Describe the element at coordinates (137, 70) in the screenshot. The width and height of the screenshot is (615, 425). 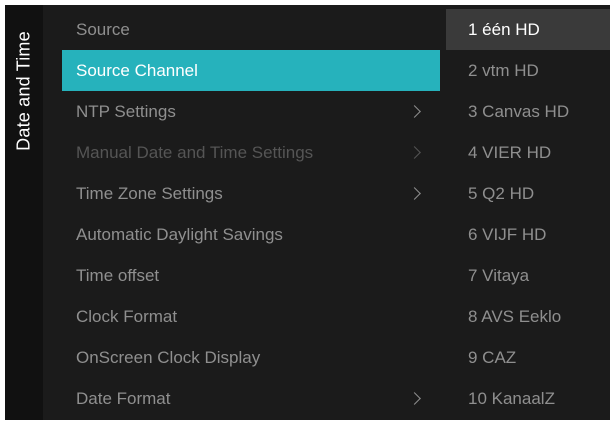
I see `menu-item-label: Source Channel` at that location.